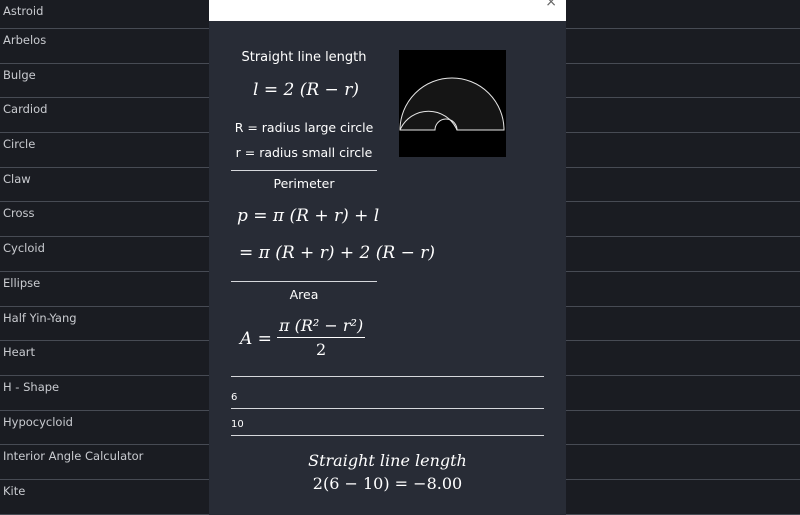 The image size is (800, 515). Describe the element at coordinates (321, 349) in the screenshot. I see `area-denominator: 2` at that location.